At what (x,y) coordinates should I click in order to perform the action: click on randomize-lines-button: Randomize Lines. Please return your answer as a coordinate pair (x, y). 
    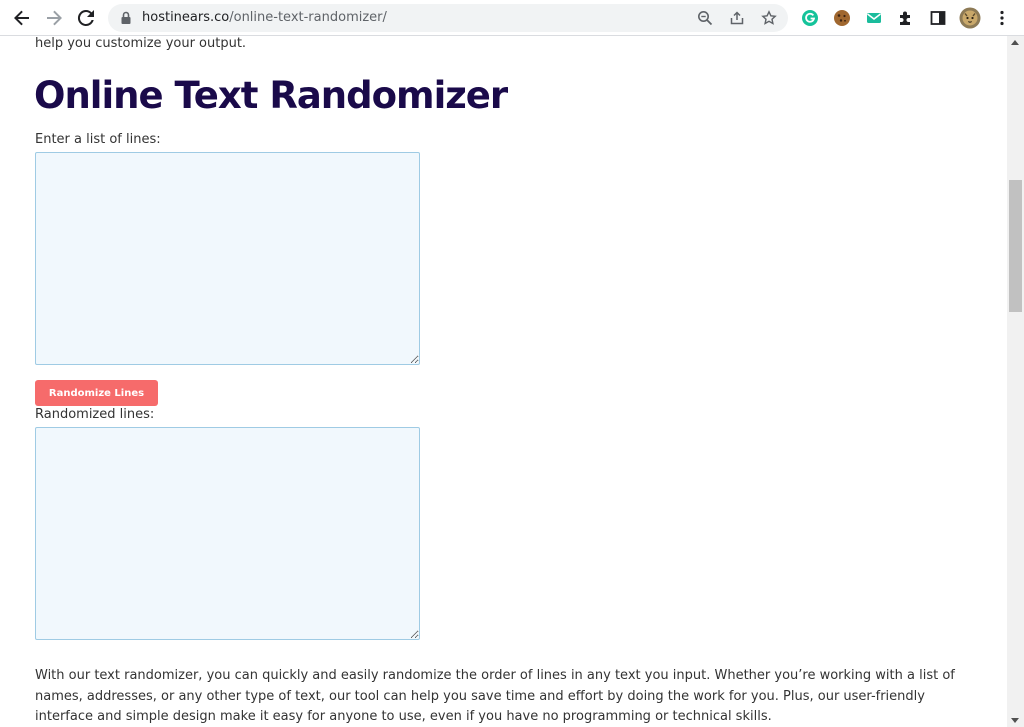
    Looking at the image, I should click on (96, 393).